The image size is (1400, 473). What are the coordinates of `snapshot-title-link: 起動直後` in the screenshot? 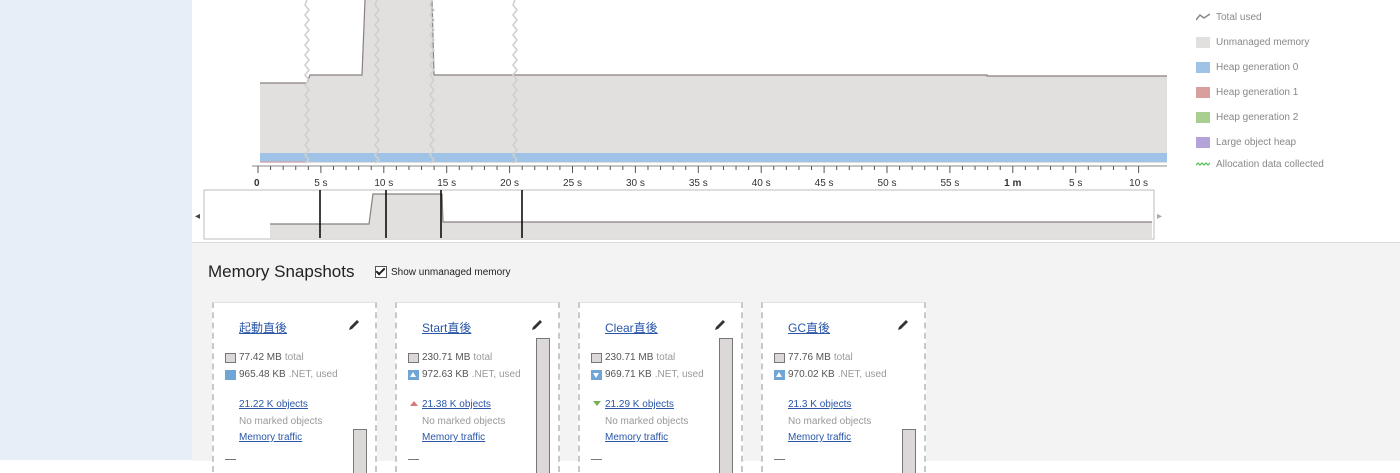 It's located at (263, 327).